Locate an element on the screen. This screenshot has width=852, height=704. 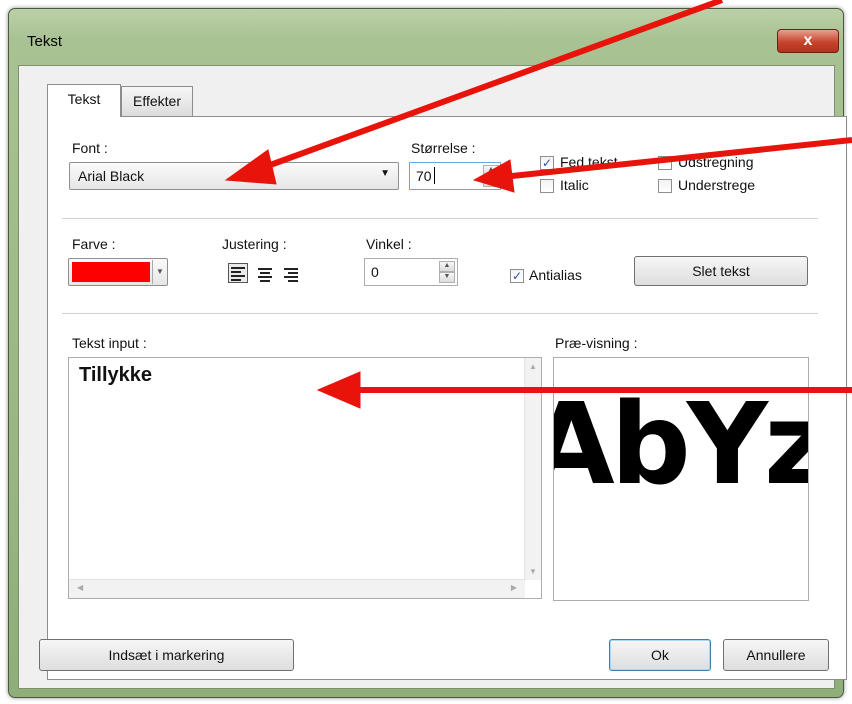
tab-tekst: Tekst is located at coordinates (84, 100).